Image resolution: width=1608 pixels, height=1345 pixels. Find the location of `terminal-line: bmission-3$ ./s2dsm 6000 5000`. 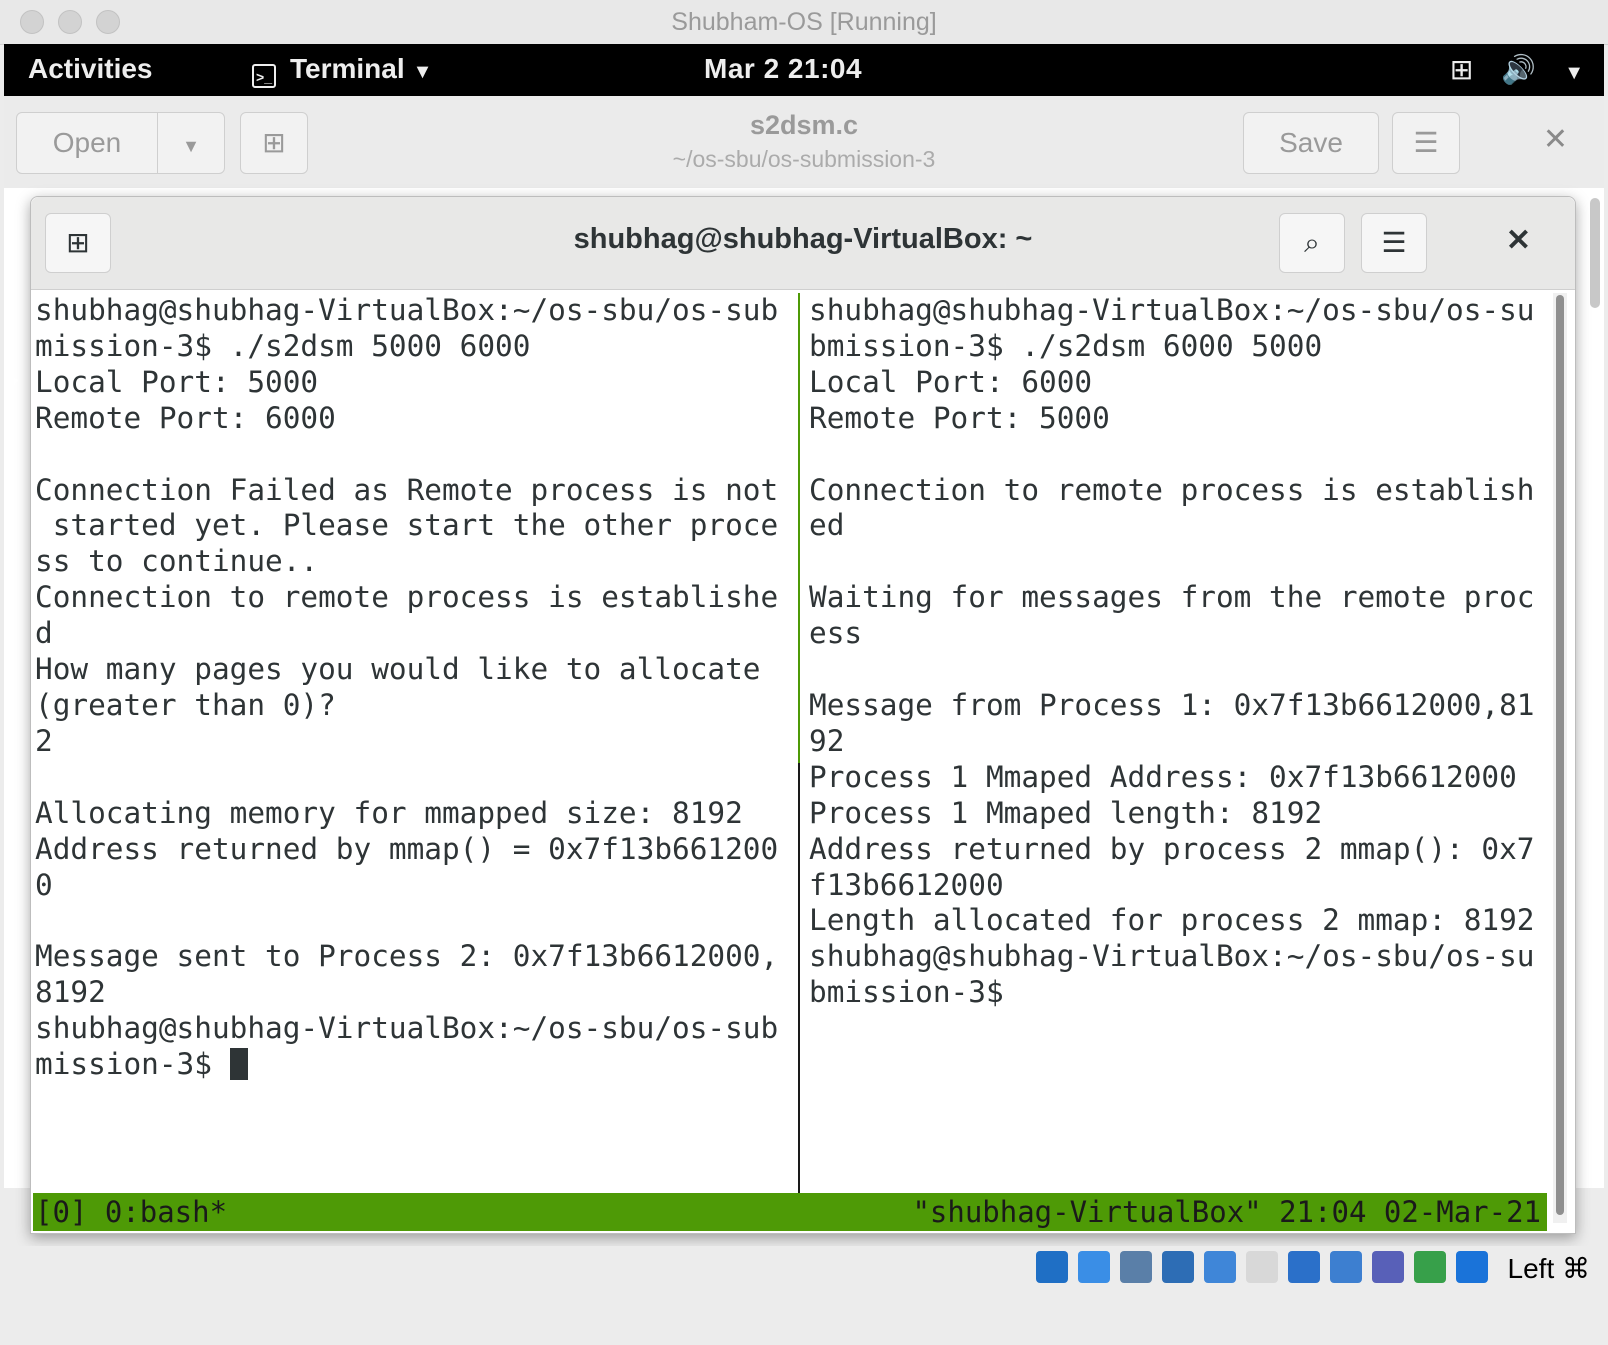

terminal-line: bmission-3$ ./s2dsm 6000 5000 is located at coordinates (1066, 345).